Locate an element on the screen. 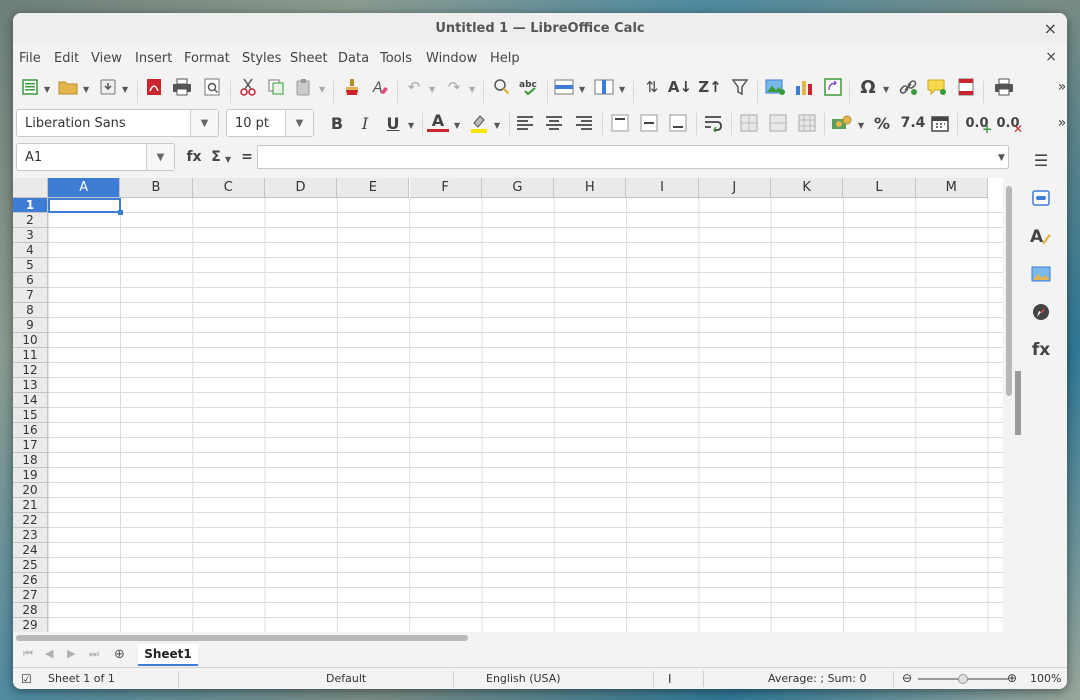 This screenshot has height=700, width=1080. add-decimal-button: 0.0 + is located at coordinates (978, 124).